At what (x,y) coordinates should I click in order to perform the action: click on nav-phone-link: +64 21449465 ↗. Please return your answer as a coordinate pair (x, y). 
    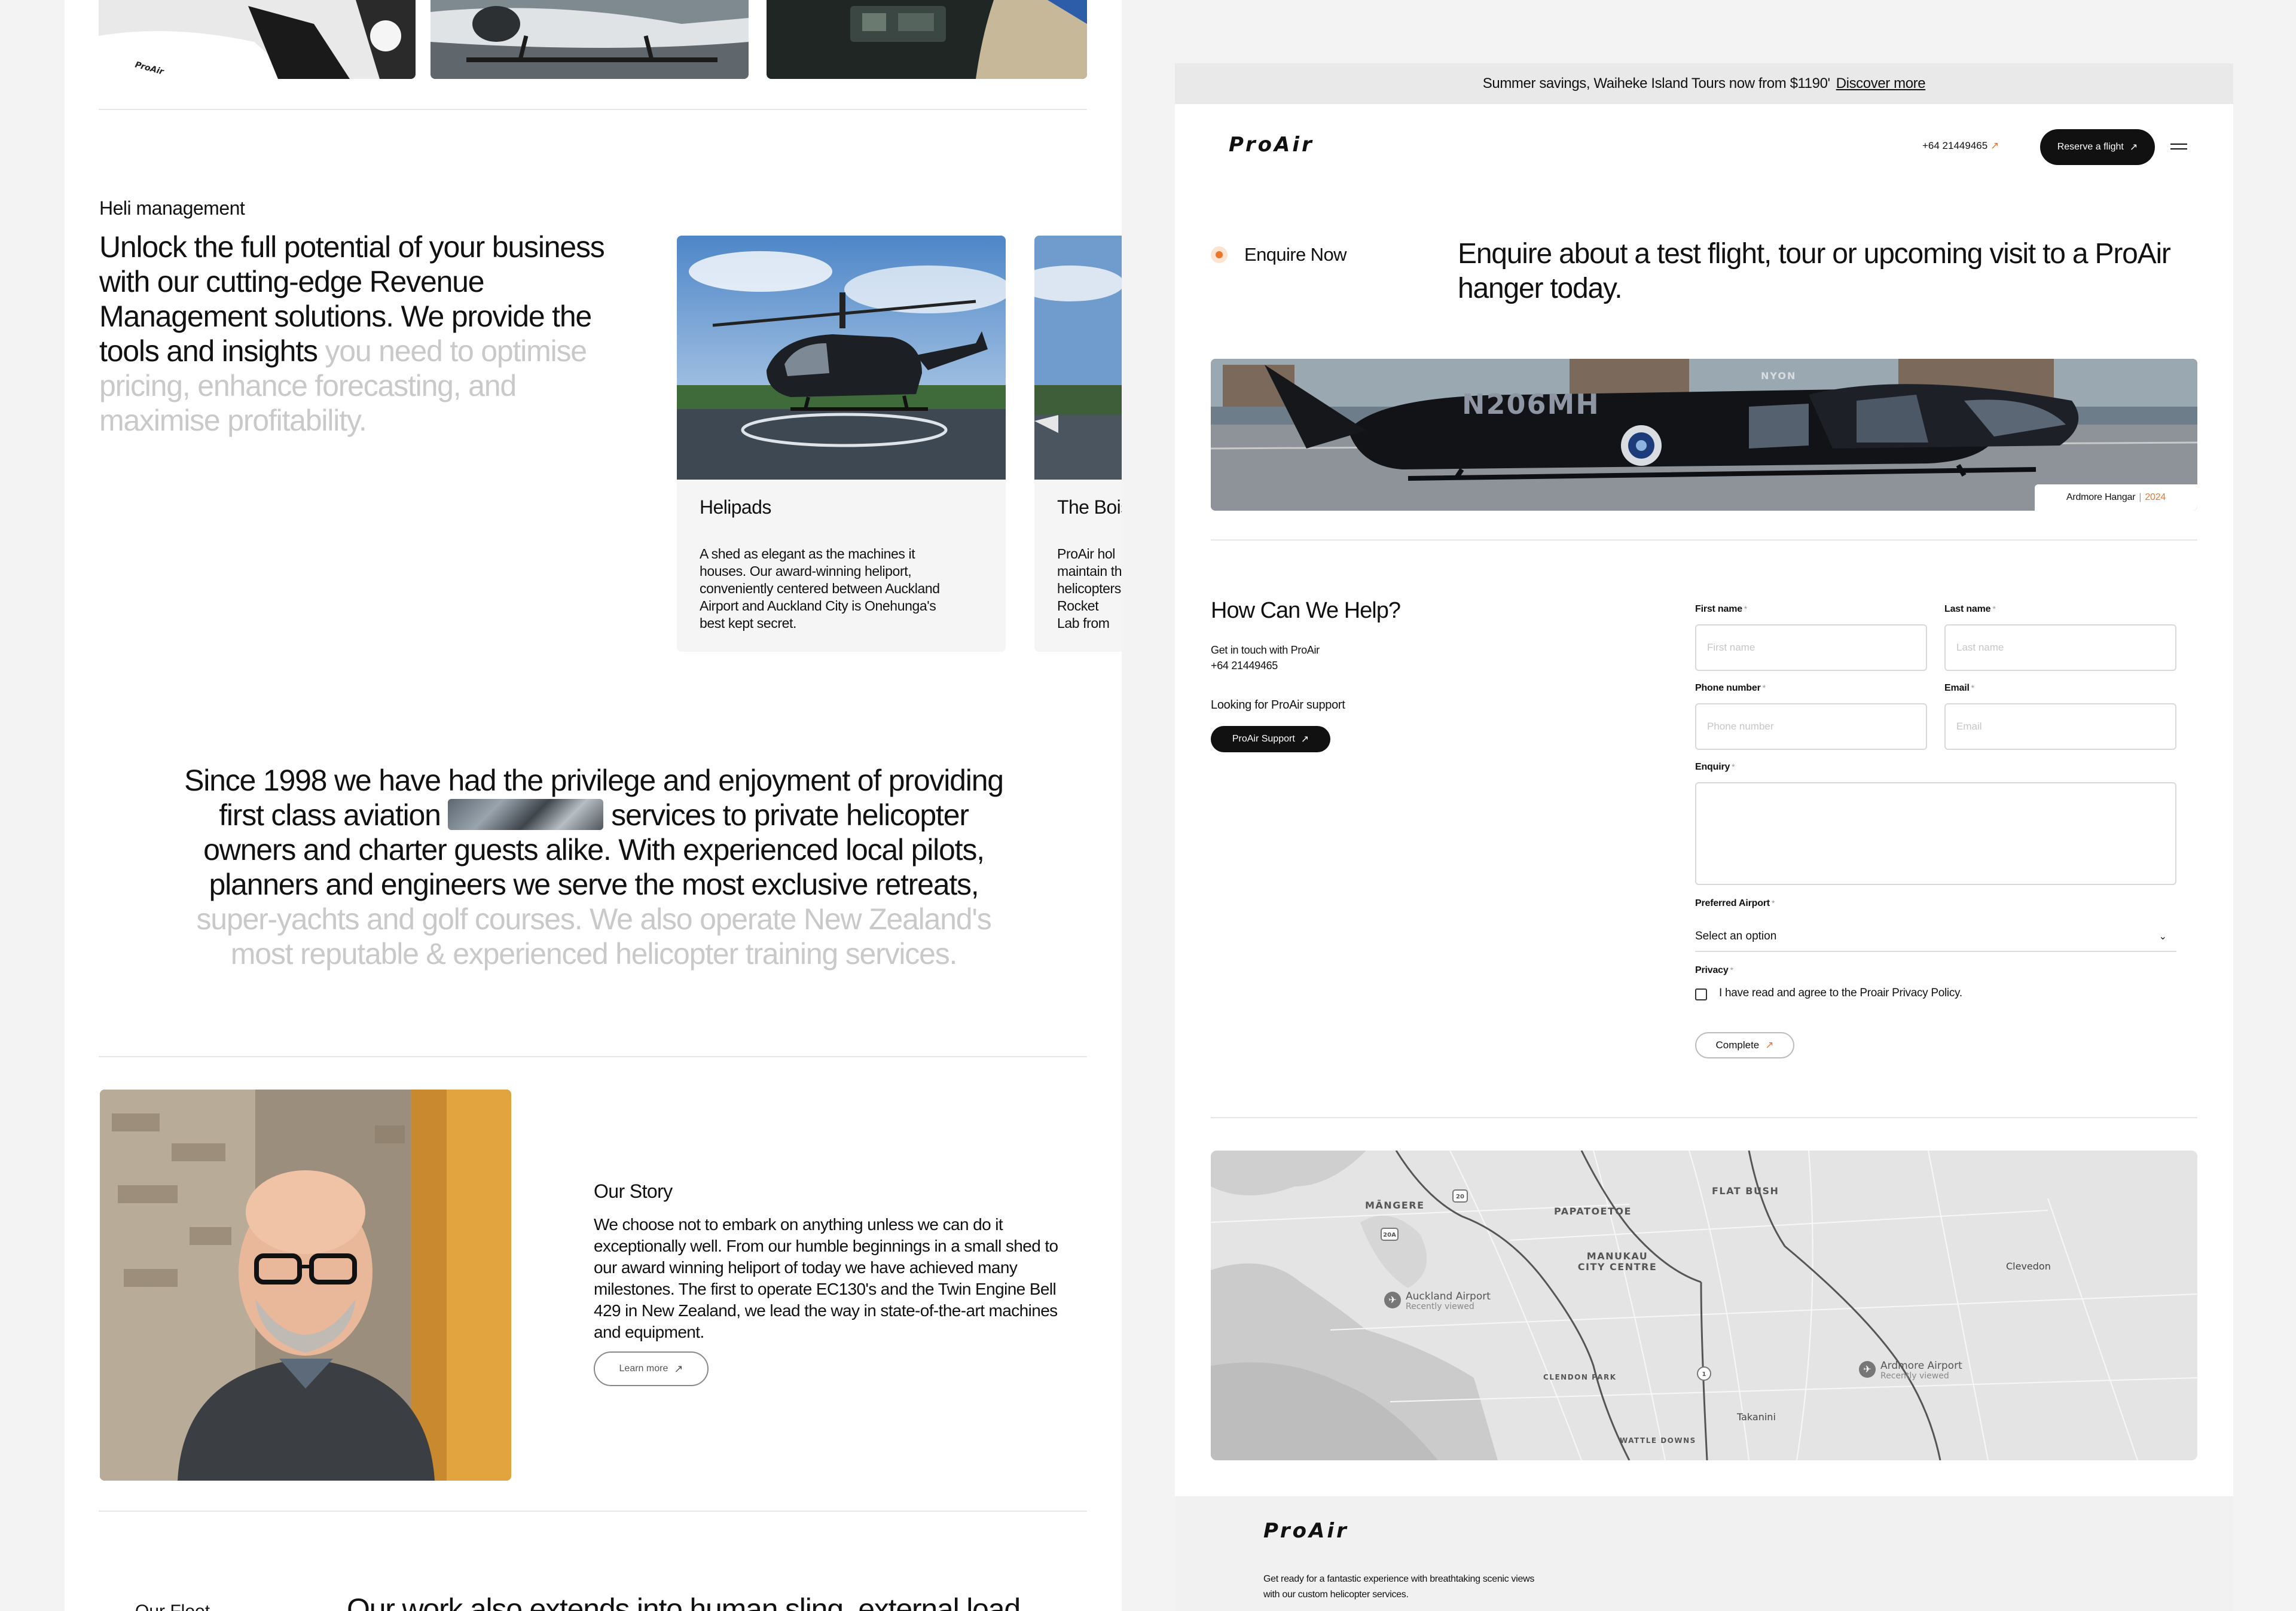
    Looking at the image, I should click on (1960, 146).